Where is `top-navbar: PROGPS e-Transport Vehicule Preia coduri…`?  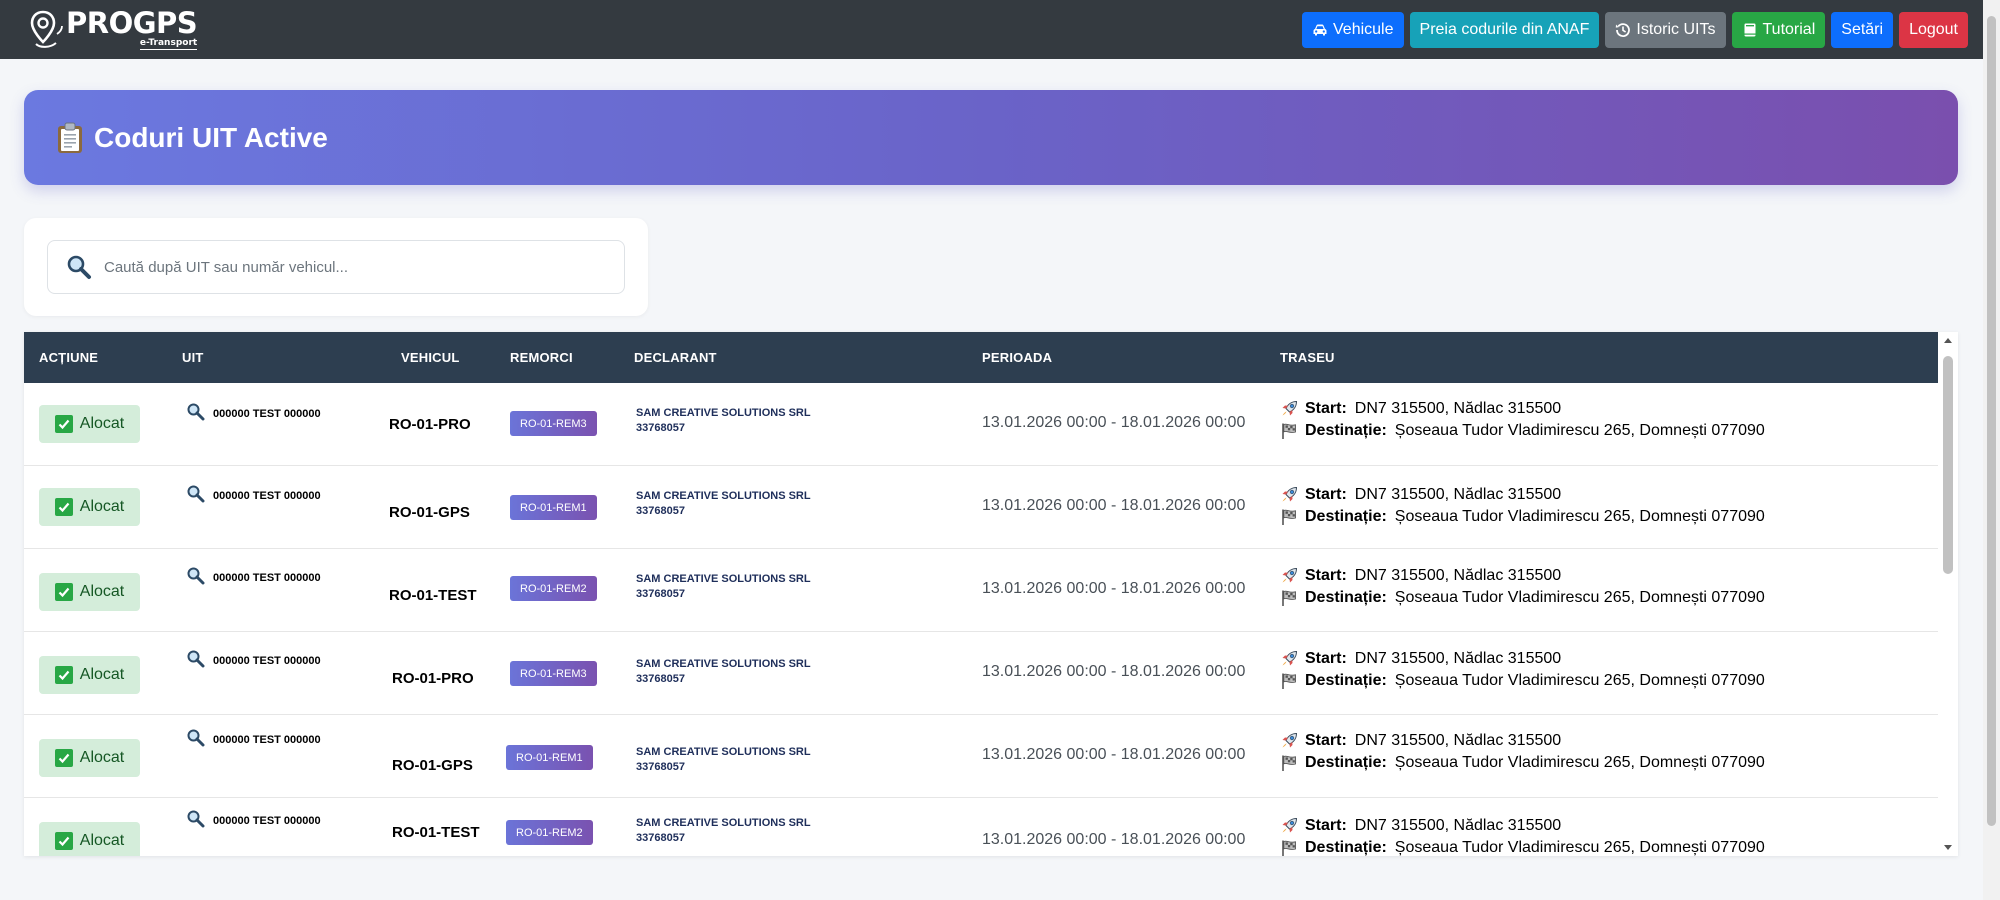
top-navbar: PROGPS e-Transport Vehicule Preia coduri… is located at coordinates (1000, 29).